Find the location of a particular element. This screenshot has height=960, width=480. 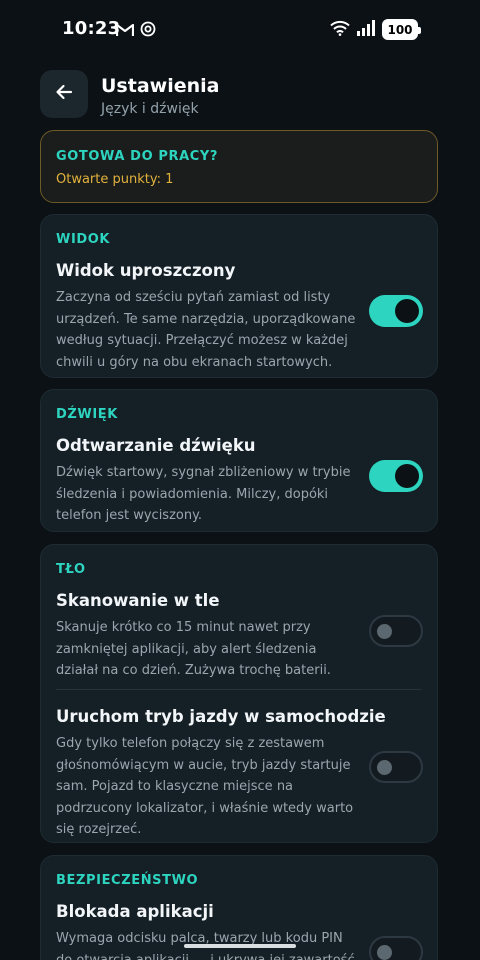

battery-icon: 100 is located at coordinates (401, 29).